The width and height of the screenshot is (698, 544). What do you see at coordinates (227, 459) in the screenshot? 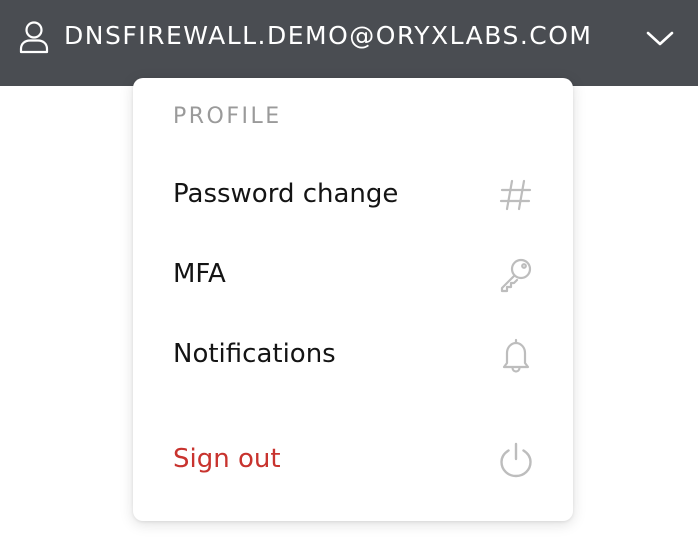
I see `sign-out-label: Sign out` at bounding box center [227, 459].